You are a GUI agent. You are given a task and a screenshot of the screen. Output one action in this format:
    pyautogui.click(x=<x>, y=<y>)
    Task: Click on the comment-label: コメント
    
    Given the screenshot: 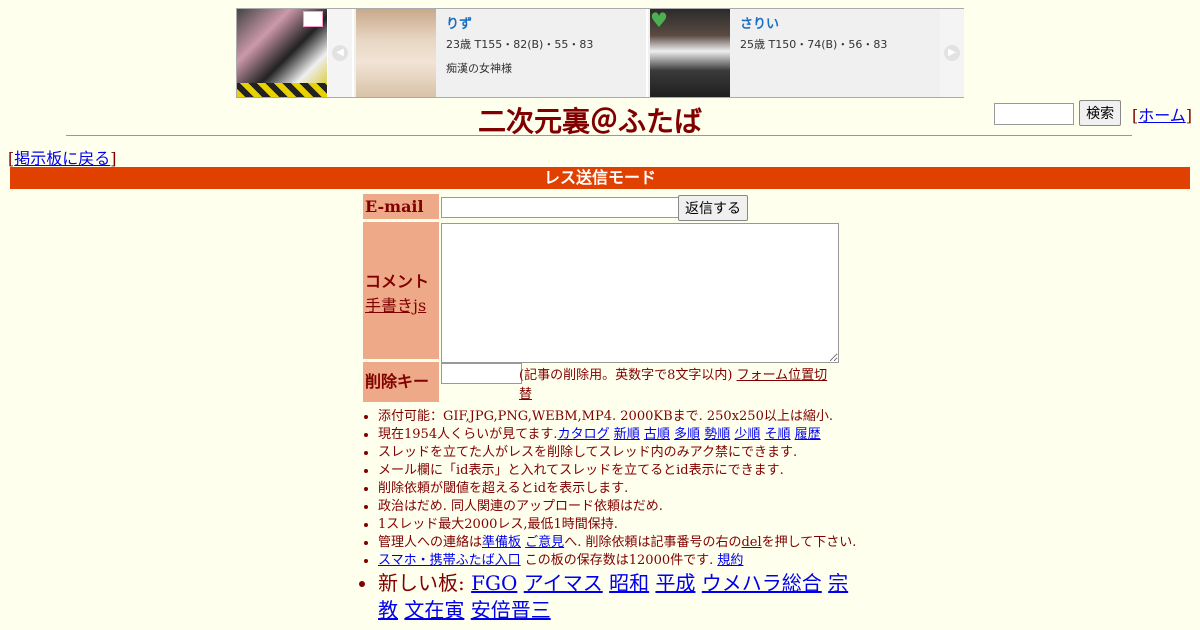 What is the action you would take?
    pyautogui.click(x=397, y=281)
    